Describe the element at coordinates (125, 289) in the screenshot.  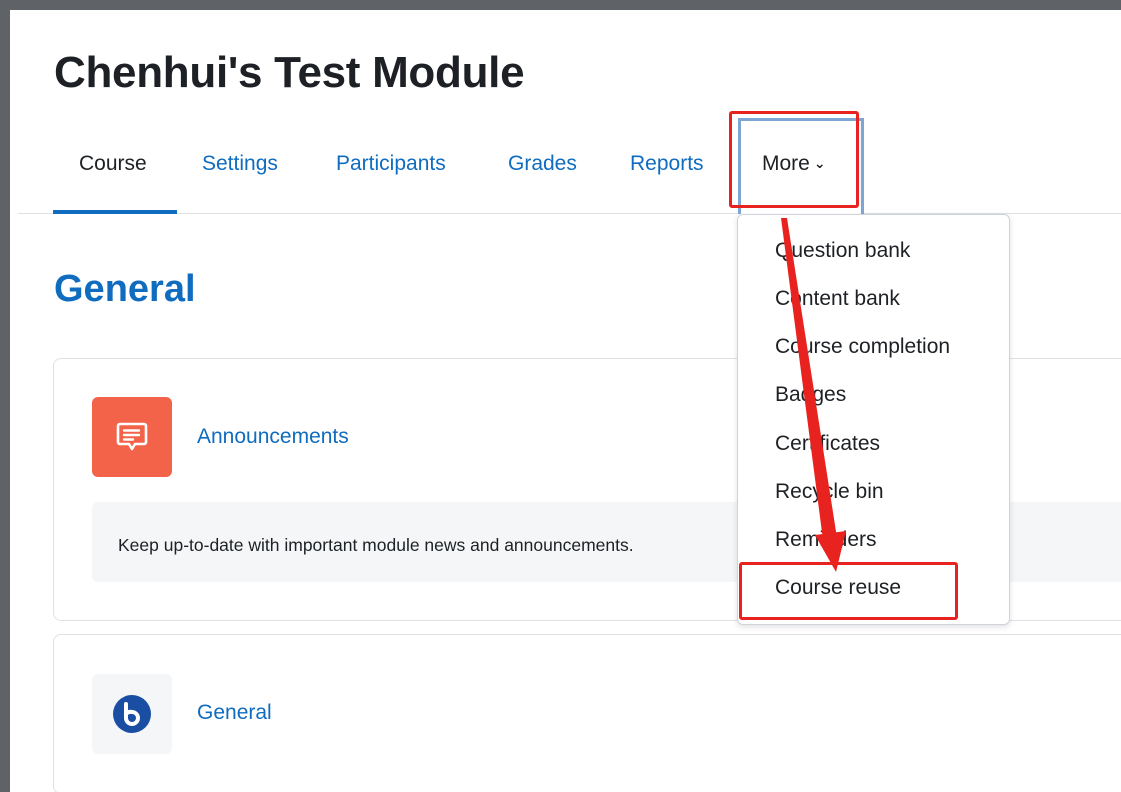
I see `section-title: General` at that location.